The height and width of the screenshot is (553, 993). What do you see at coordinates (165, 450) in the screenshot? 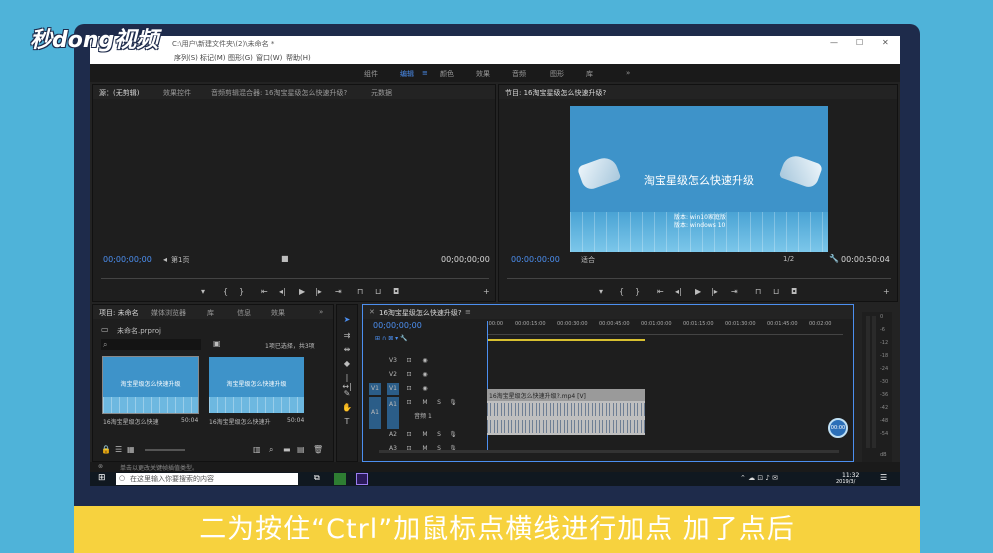
I see `zoom-slider` at bounding box center [165, 450].